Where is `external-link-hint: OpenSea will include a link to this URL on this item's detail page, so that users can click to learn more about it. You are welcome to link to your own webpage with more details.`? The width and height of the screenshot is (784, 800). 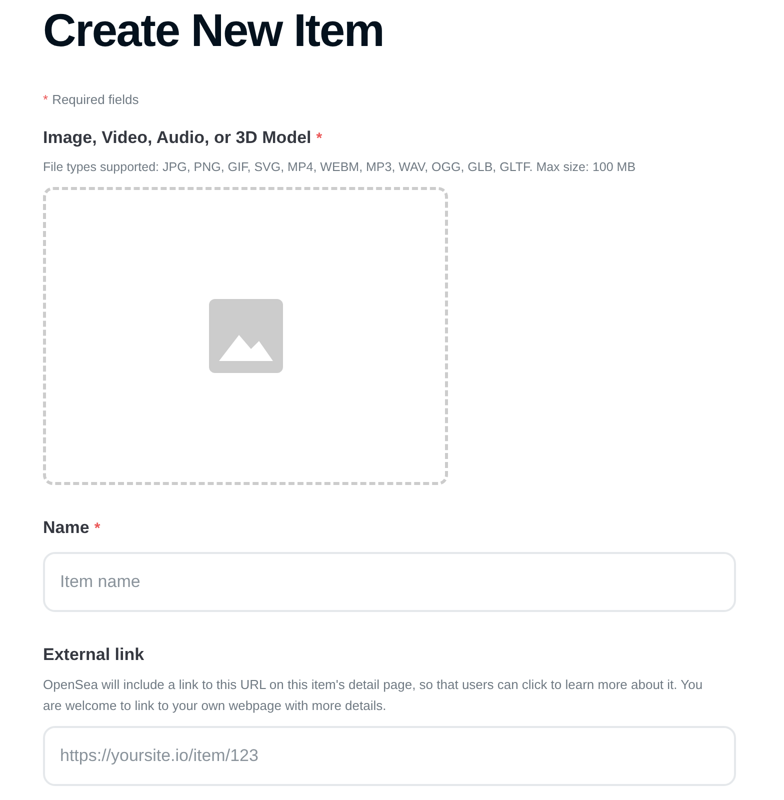 external-link-hint: OpenSea will include a link to this URL on this item's detail page, so that users can click to learn more about it. You are welcome to link to your own webpage with more details. is located at coordinates (373, 695).